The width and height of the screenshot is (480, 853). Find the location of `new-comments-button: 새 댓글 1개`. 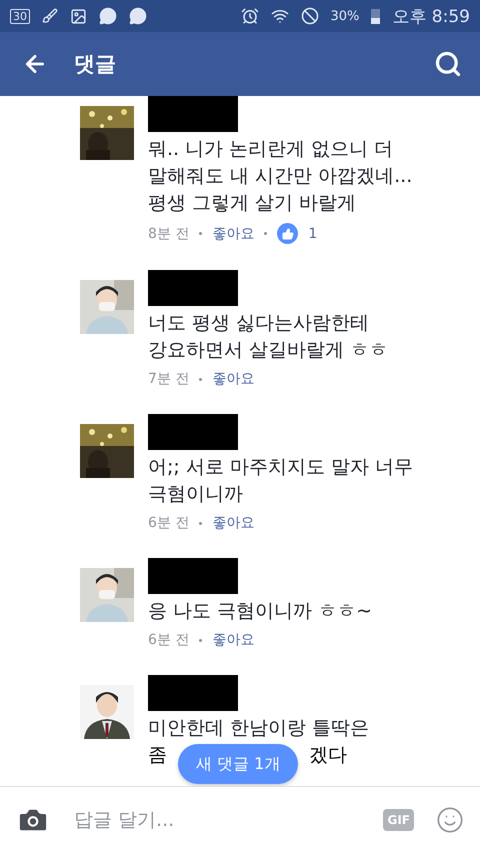

new-comments-button: 새 댓글 1개 is located at coordinates (238, 764).